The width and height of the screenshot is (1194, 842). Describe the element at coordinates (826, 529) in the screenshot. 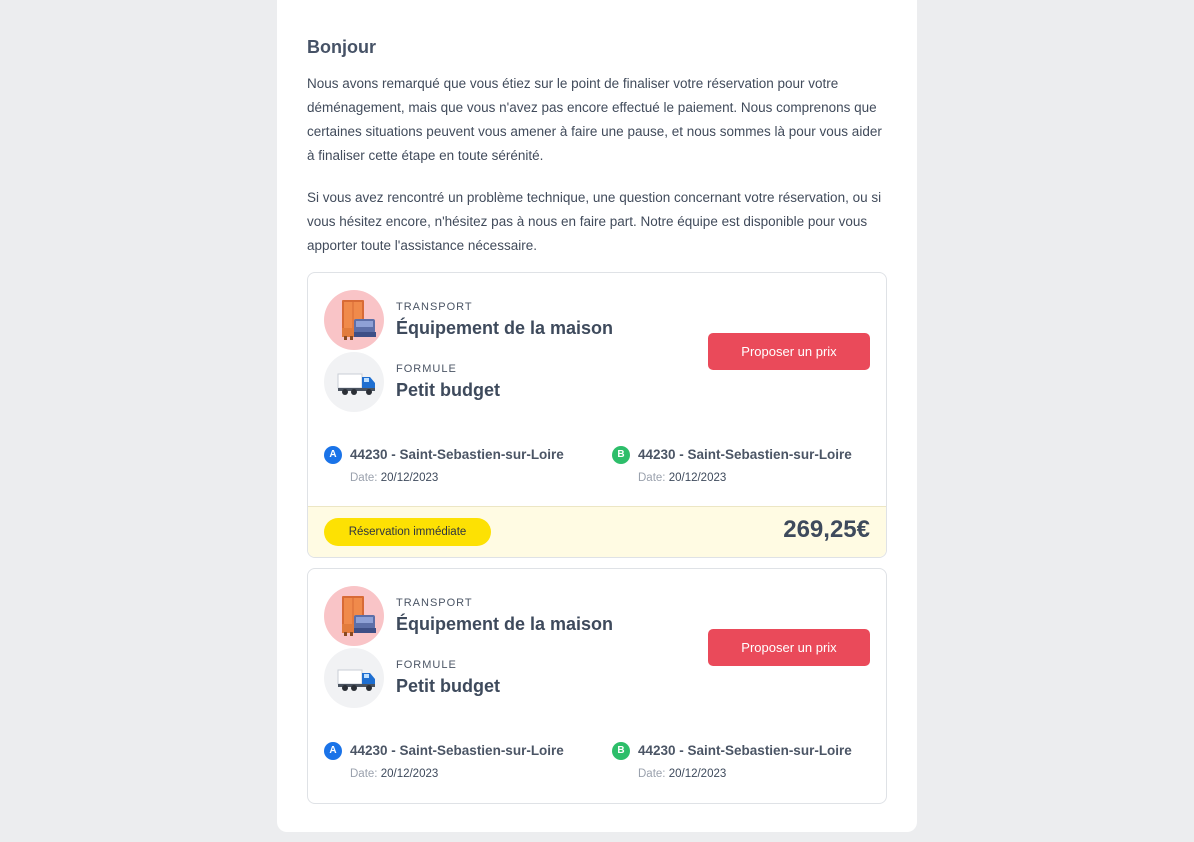

I see `price: 269,25€` at that location.